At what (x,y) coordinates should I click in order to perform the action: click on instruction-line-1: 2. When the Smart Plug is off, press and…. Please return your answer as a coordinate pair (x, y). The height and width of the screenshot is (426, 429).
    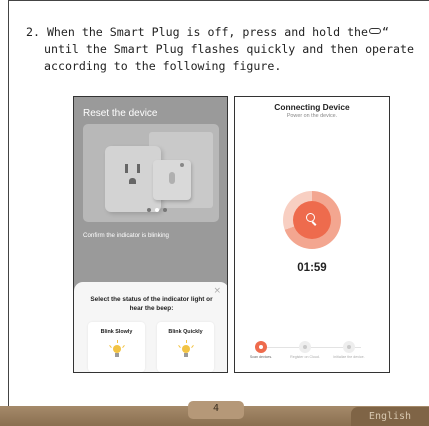
    Looking at the image, I should click on (197, 32).